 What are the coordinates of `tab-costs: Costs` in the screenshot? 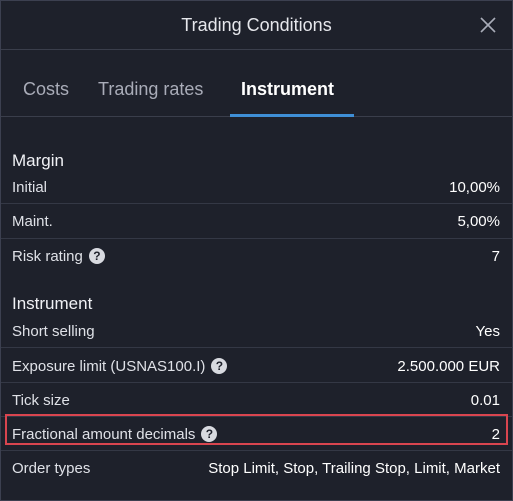 It's located at (46, 89).